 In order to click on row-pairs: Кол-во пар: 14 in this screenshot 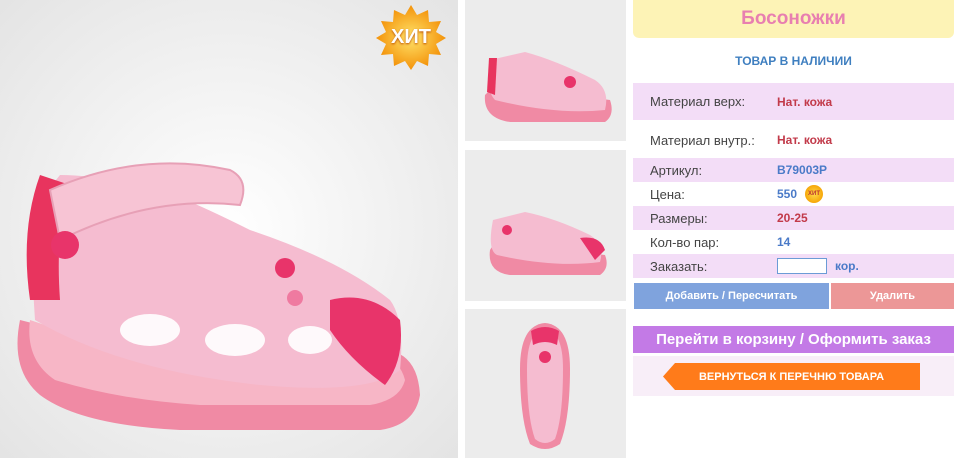, I will do `click(793, 242)`.